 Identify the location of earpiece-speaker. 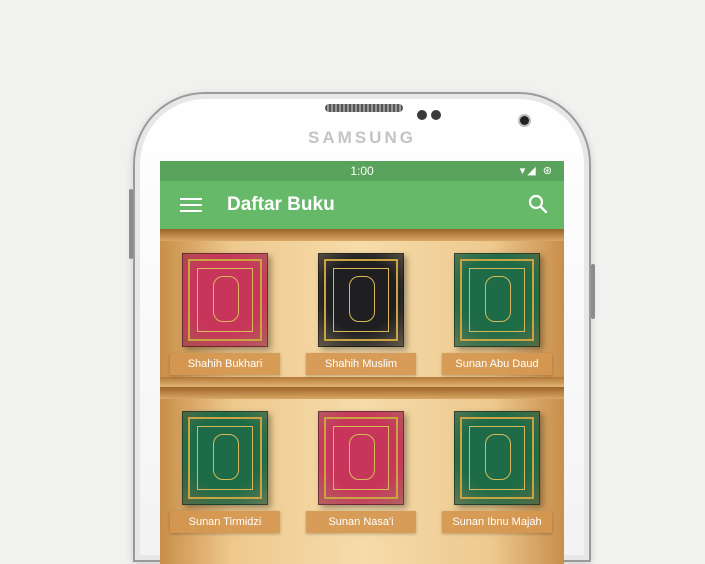
(364, 108).